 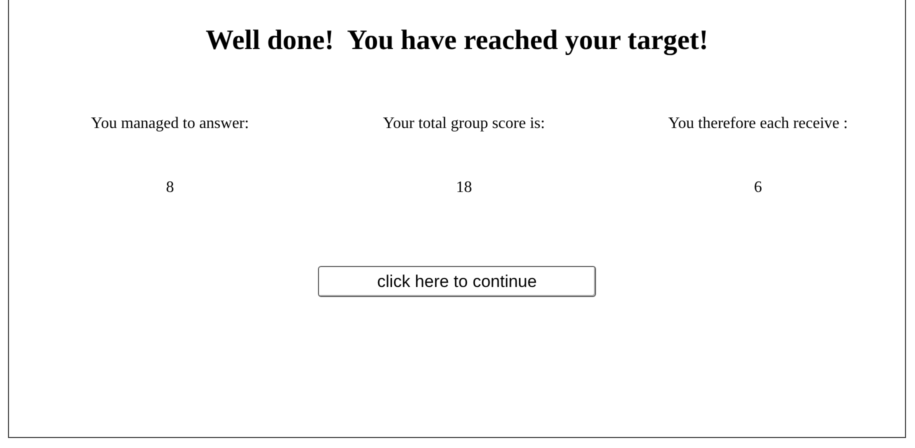 What do you see at coordinates (170, 188) in the screenshot?
I see `result-value: 8` at bounding box center [170, 188].